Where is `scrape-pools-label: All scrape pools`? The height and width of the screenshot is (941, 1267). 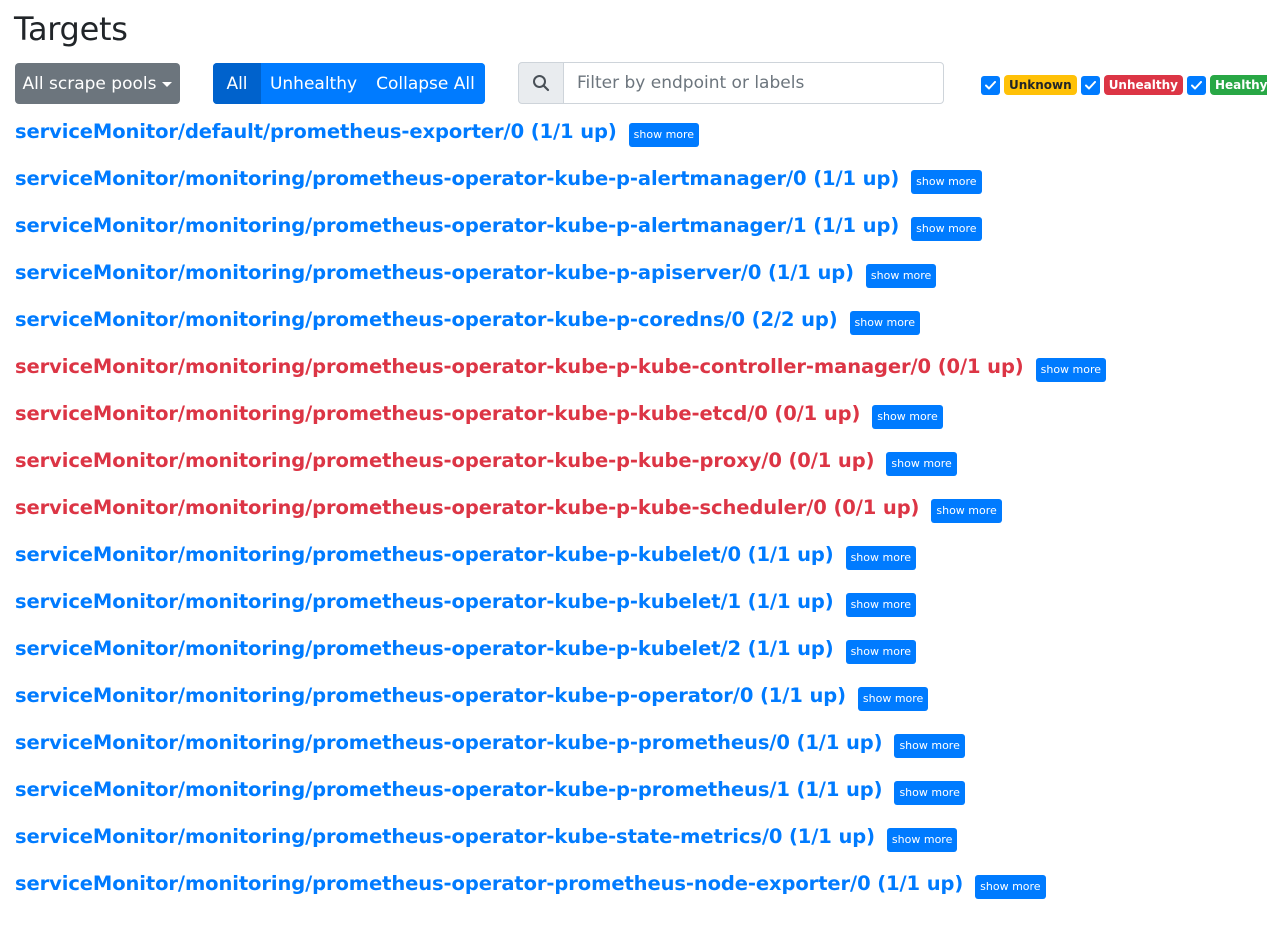
scrape-pools-label: All scrape pools is located at coordinates (89, 83).